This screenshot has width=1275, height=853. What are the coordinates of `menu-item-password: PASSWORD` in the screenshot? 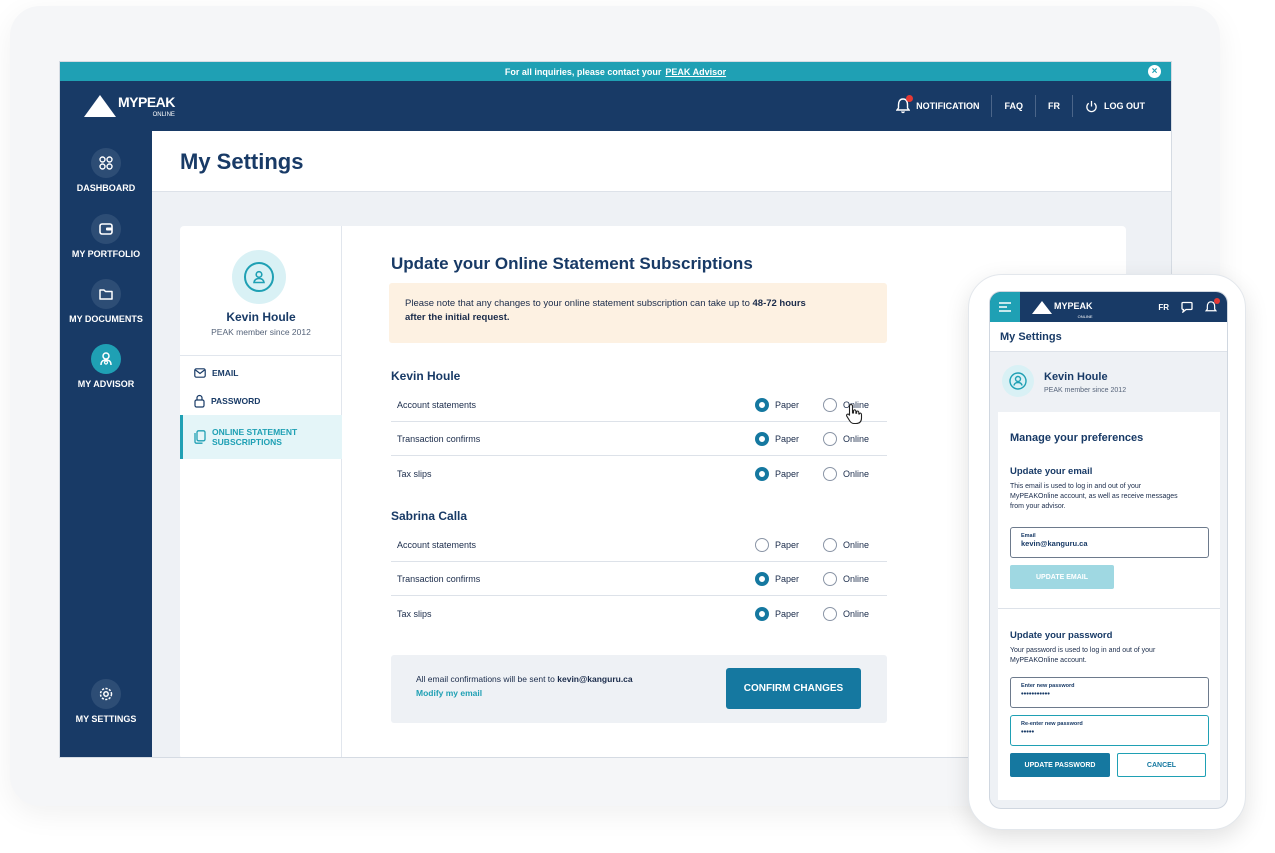 It's located at (261, 401).